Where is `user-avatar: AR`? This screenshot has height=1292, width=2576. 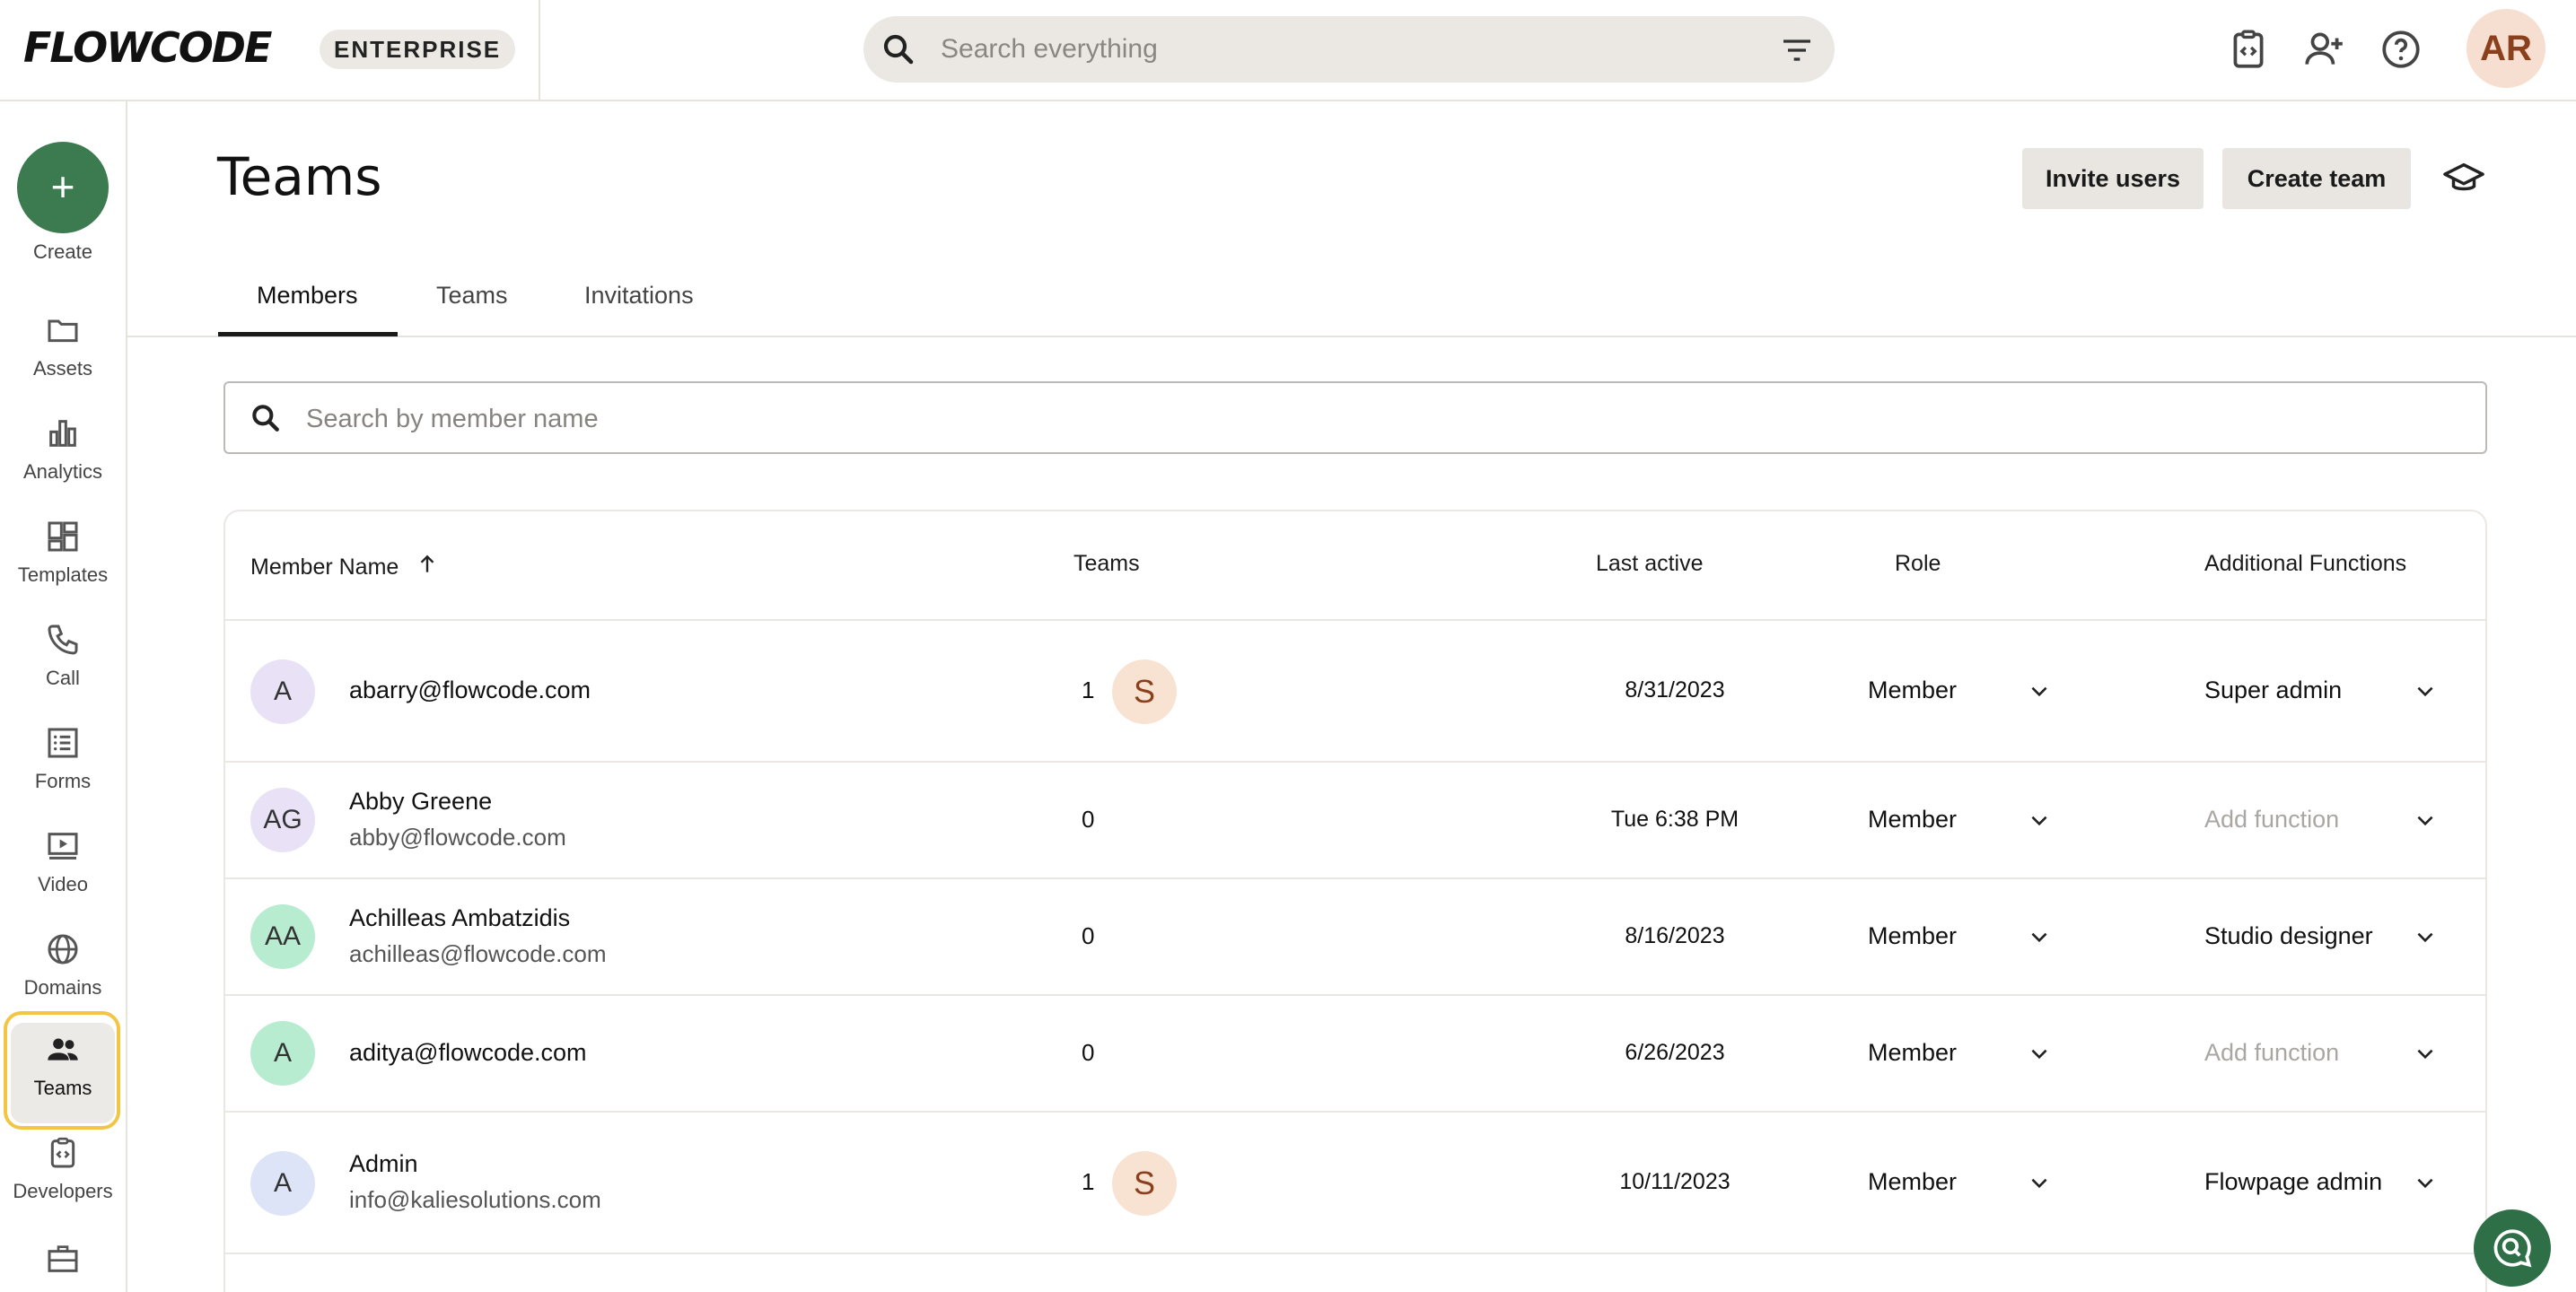 user-avatar: AR is located at coordinates (2505, 49).